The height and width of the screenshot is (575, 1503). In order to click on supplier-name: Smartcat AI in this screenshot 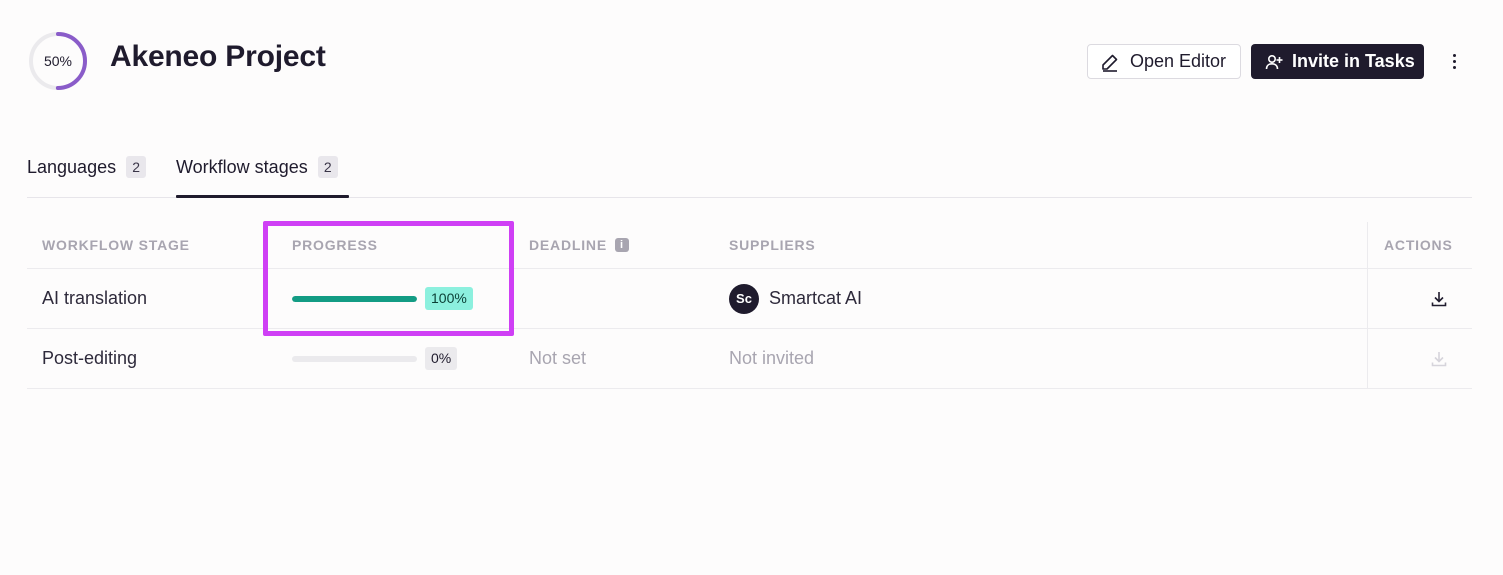, I will do `click(816, 298)`.